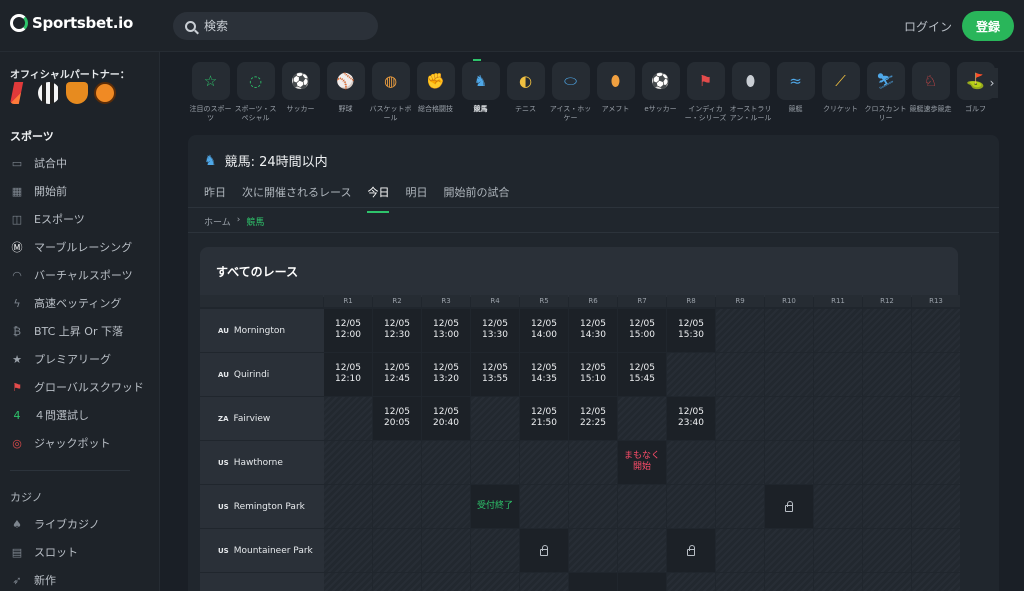 The image size is (1024, 591). I want to click on breadcrumb-home: ホーム, so click(217, 221).